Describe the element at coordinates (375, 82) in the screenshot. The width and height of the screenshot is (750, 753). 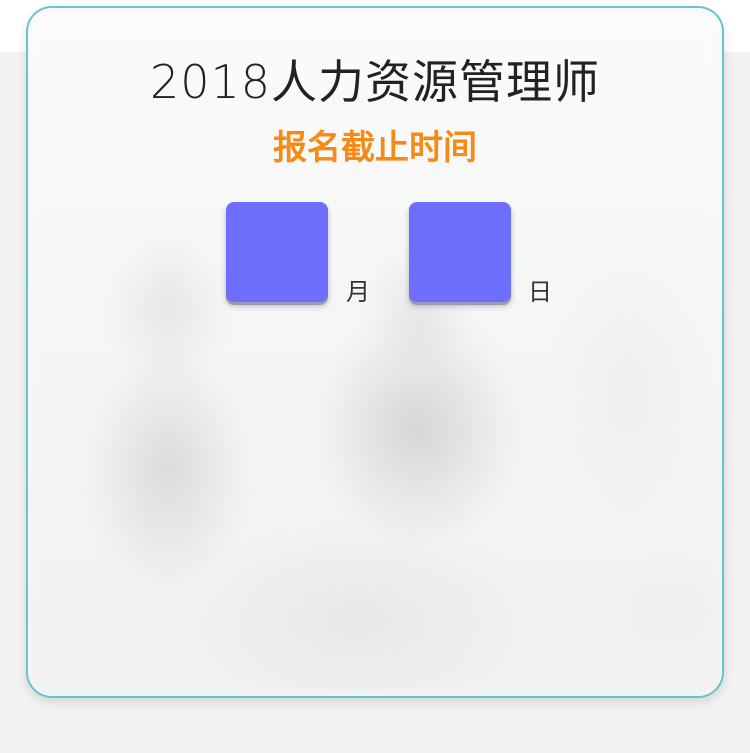
I see `page-title: 2018人力资源管理师` at that location.